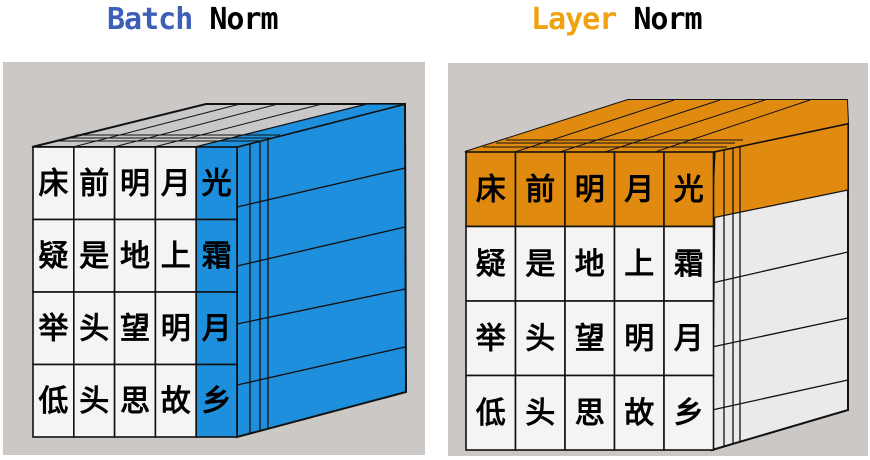 The height and width of the screenshot is (460, 870). What do you see at coordinates (176, 401) in the screenshot?
I see `batch-char-3-3: 故` at bounding box center [176, 401].